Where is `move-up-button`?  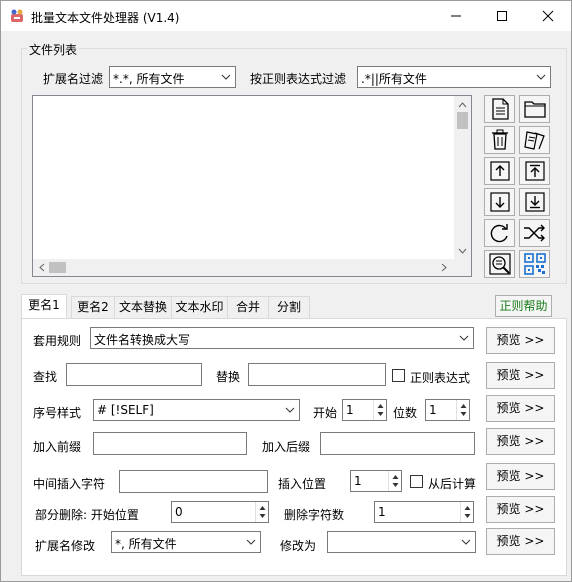
move-up-button is located at coordinates (499, 171).